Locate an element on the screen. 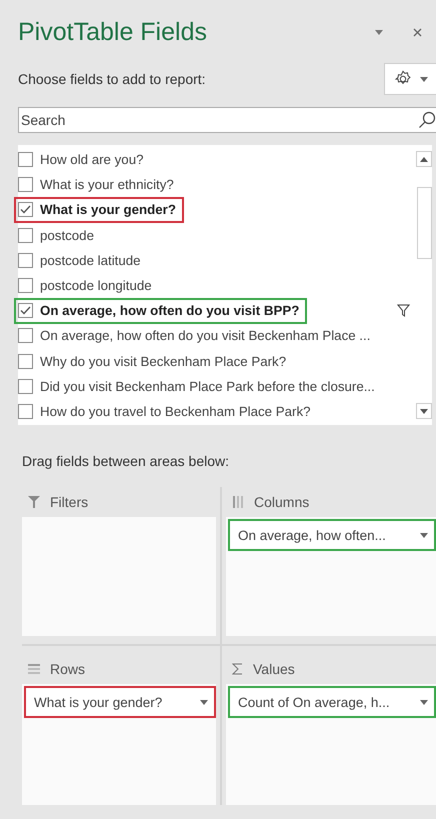  arrow-up-icon is located at coordinates (424, 159).